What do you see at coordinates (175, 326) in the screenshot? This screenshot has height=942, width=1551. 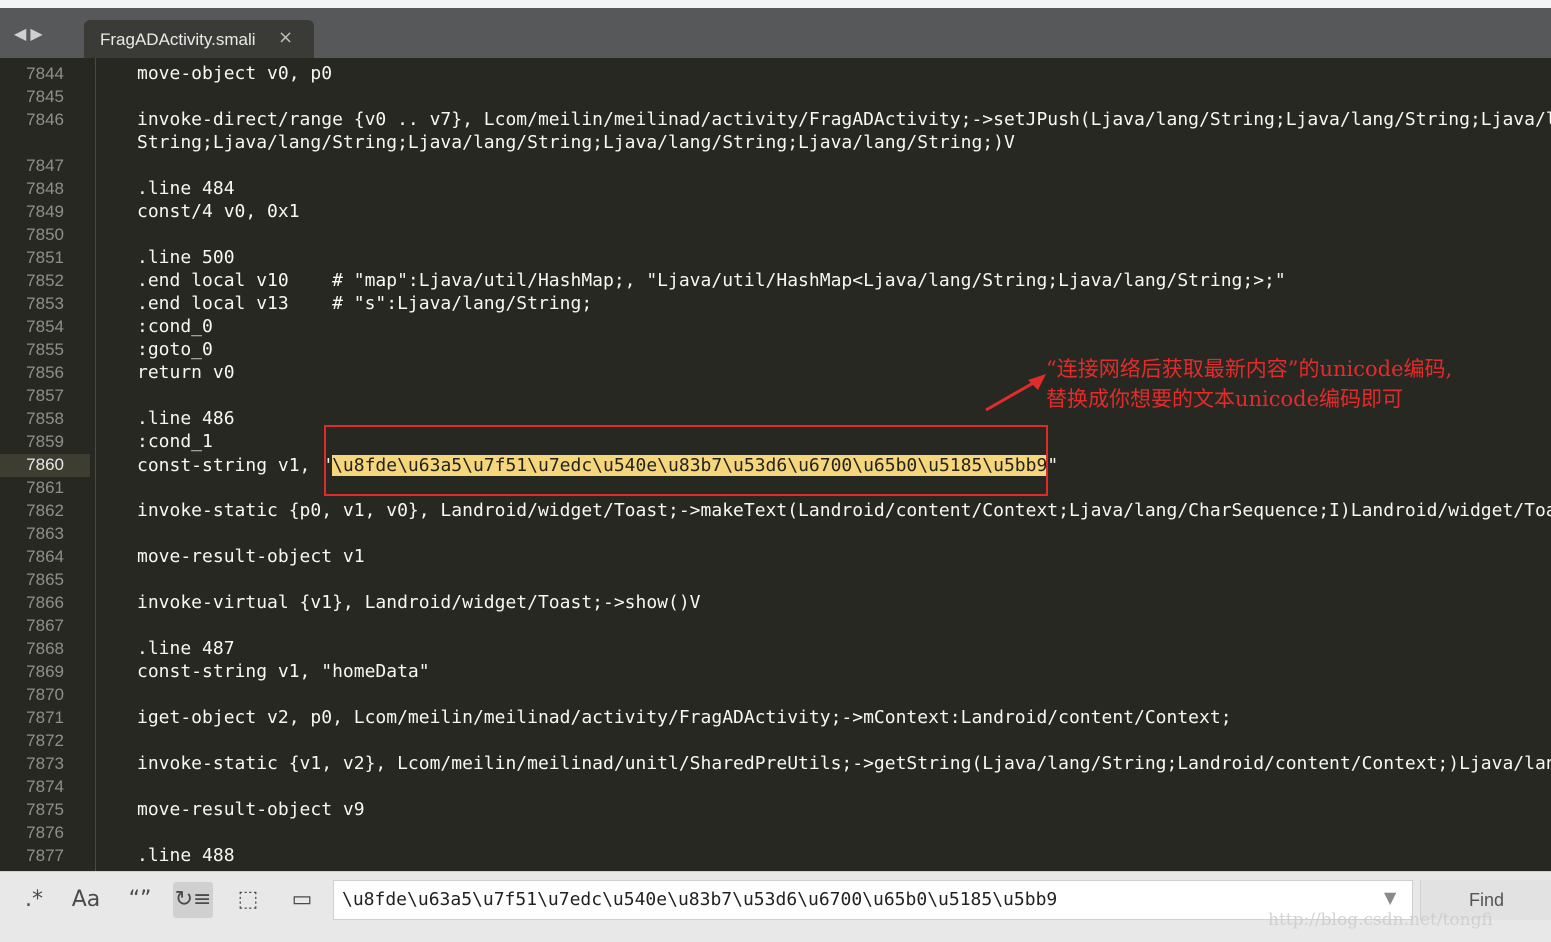 I see `code-line: :cond_0` at bounding box center [175, 326].